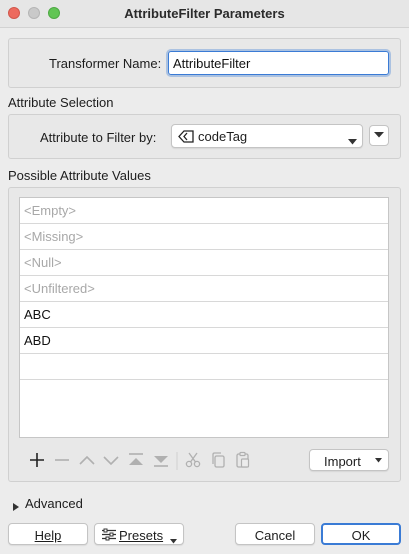  What do you see at coordinates (105, 63) in the screenshot?
I see `transformer-name-label: Transformer Name:` at bounding box center [105, 63].